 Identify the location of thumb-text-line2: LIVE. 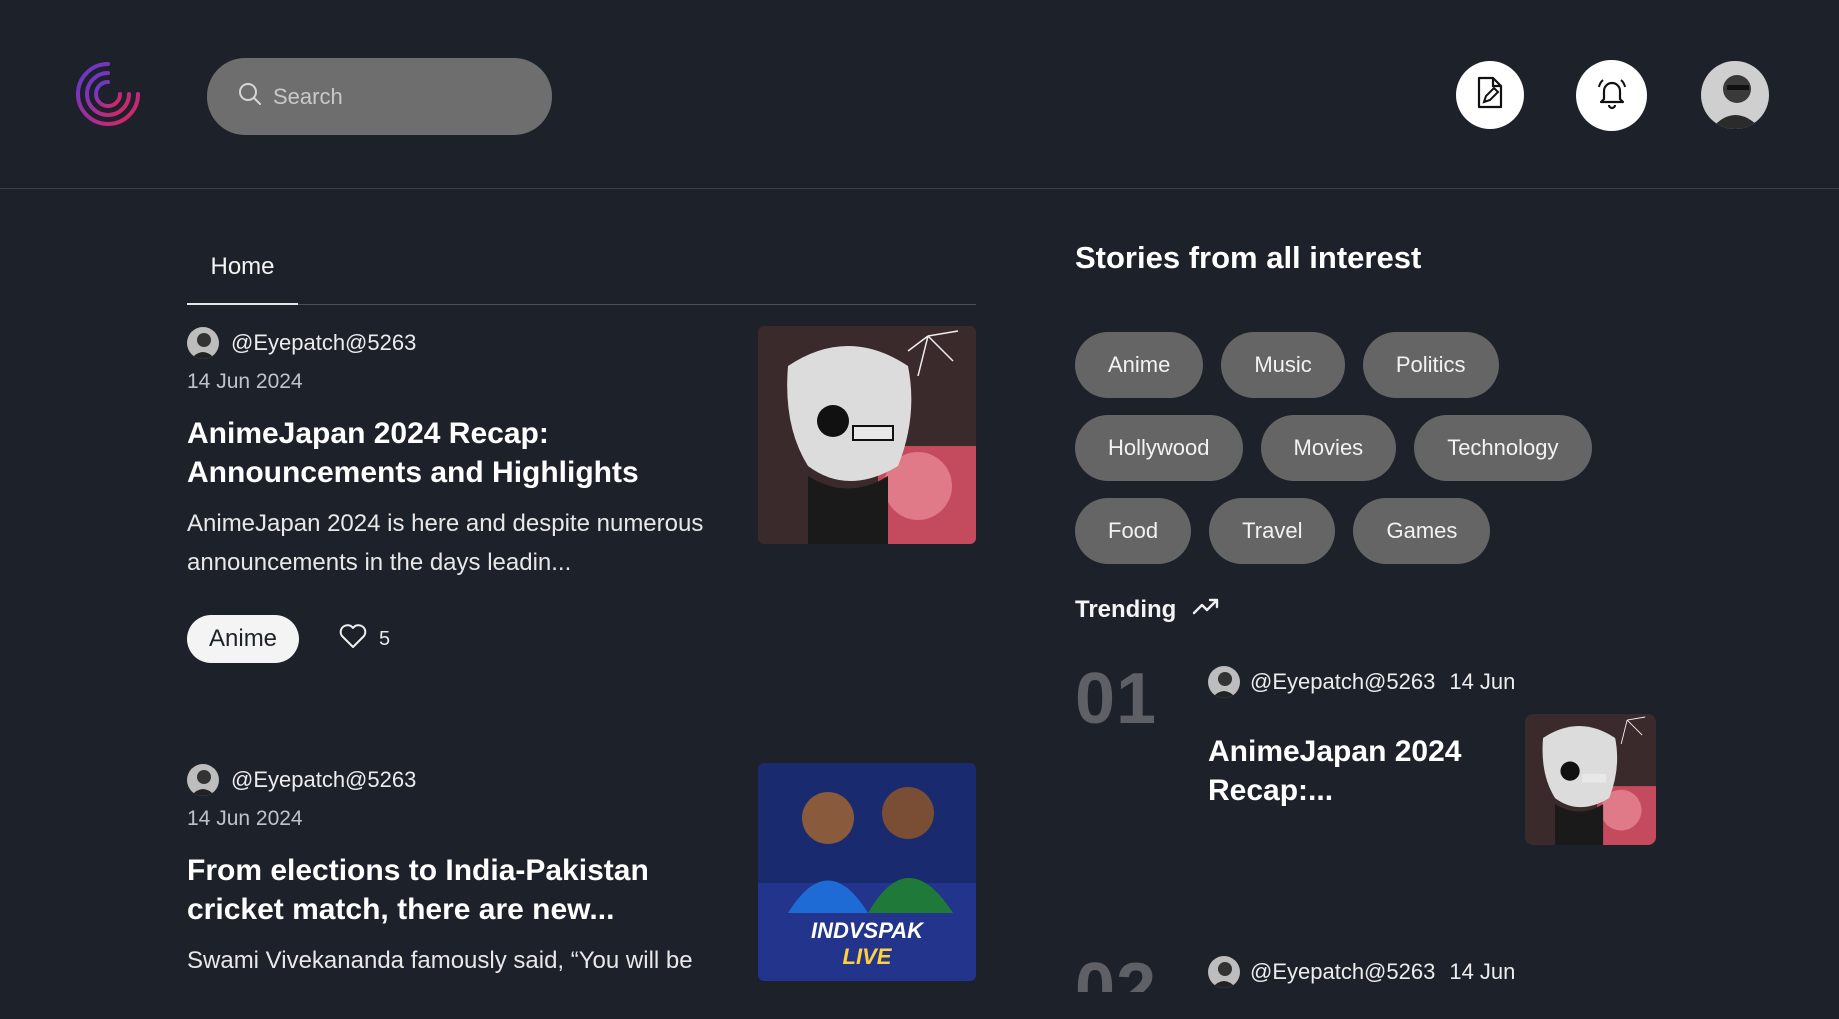
(868, 956).